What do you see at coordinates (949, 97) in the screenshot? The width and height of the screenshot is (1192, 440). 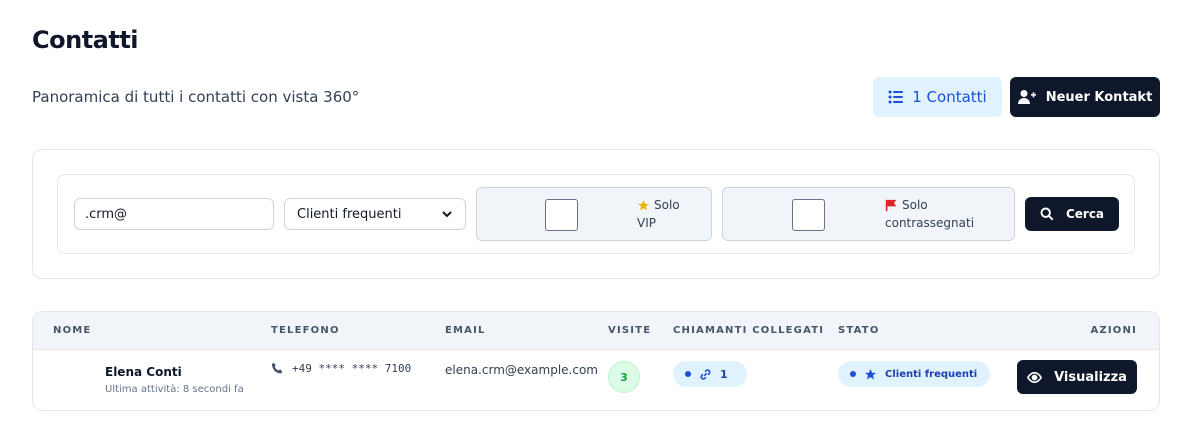 I see `contacts-count-label: 1 Contatti` at bounding box center [949, 97].